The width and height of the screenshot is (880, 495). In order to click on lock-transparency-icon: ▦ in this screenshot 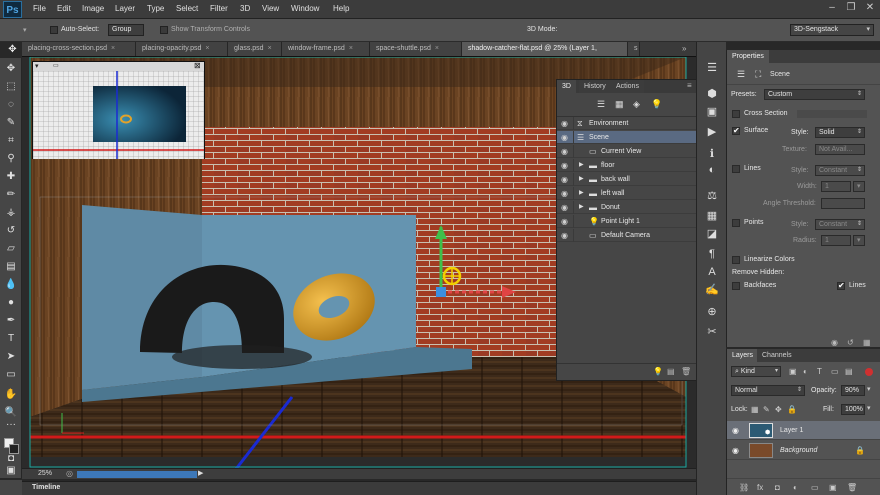, I will do `click(755, 409)`.